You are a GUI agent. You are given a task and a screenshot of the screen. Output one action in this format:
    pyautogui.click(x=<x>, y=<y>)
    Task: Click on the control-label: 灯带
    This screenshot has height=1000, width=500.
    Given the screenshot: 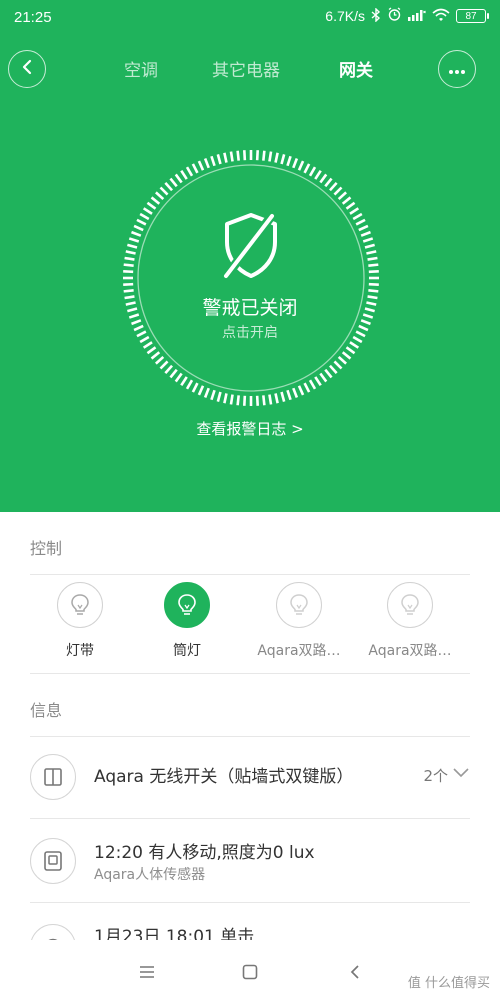 What is the action you would take?
    pyautogui.click(x=80, y=651)
    